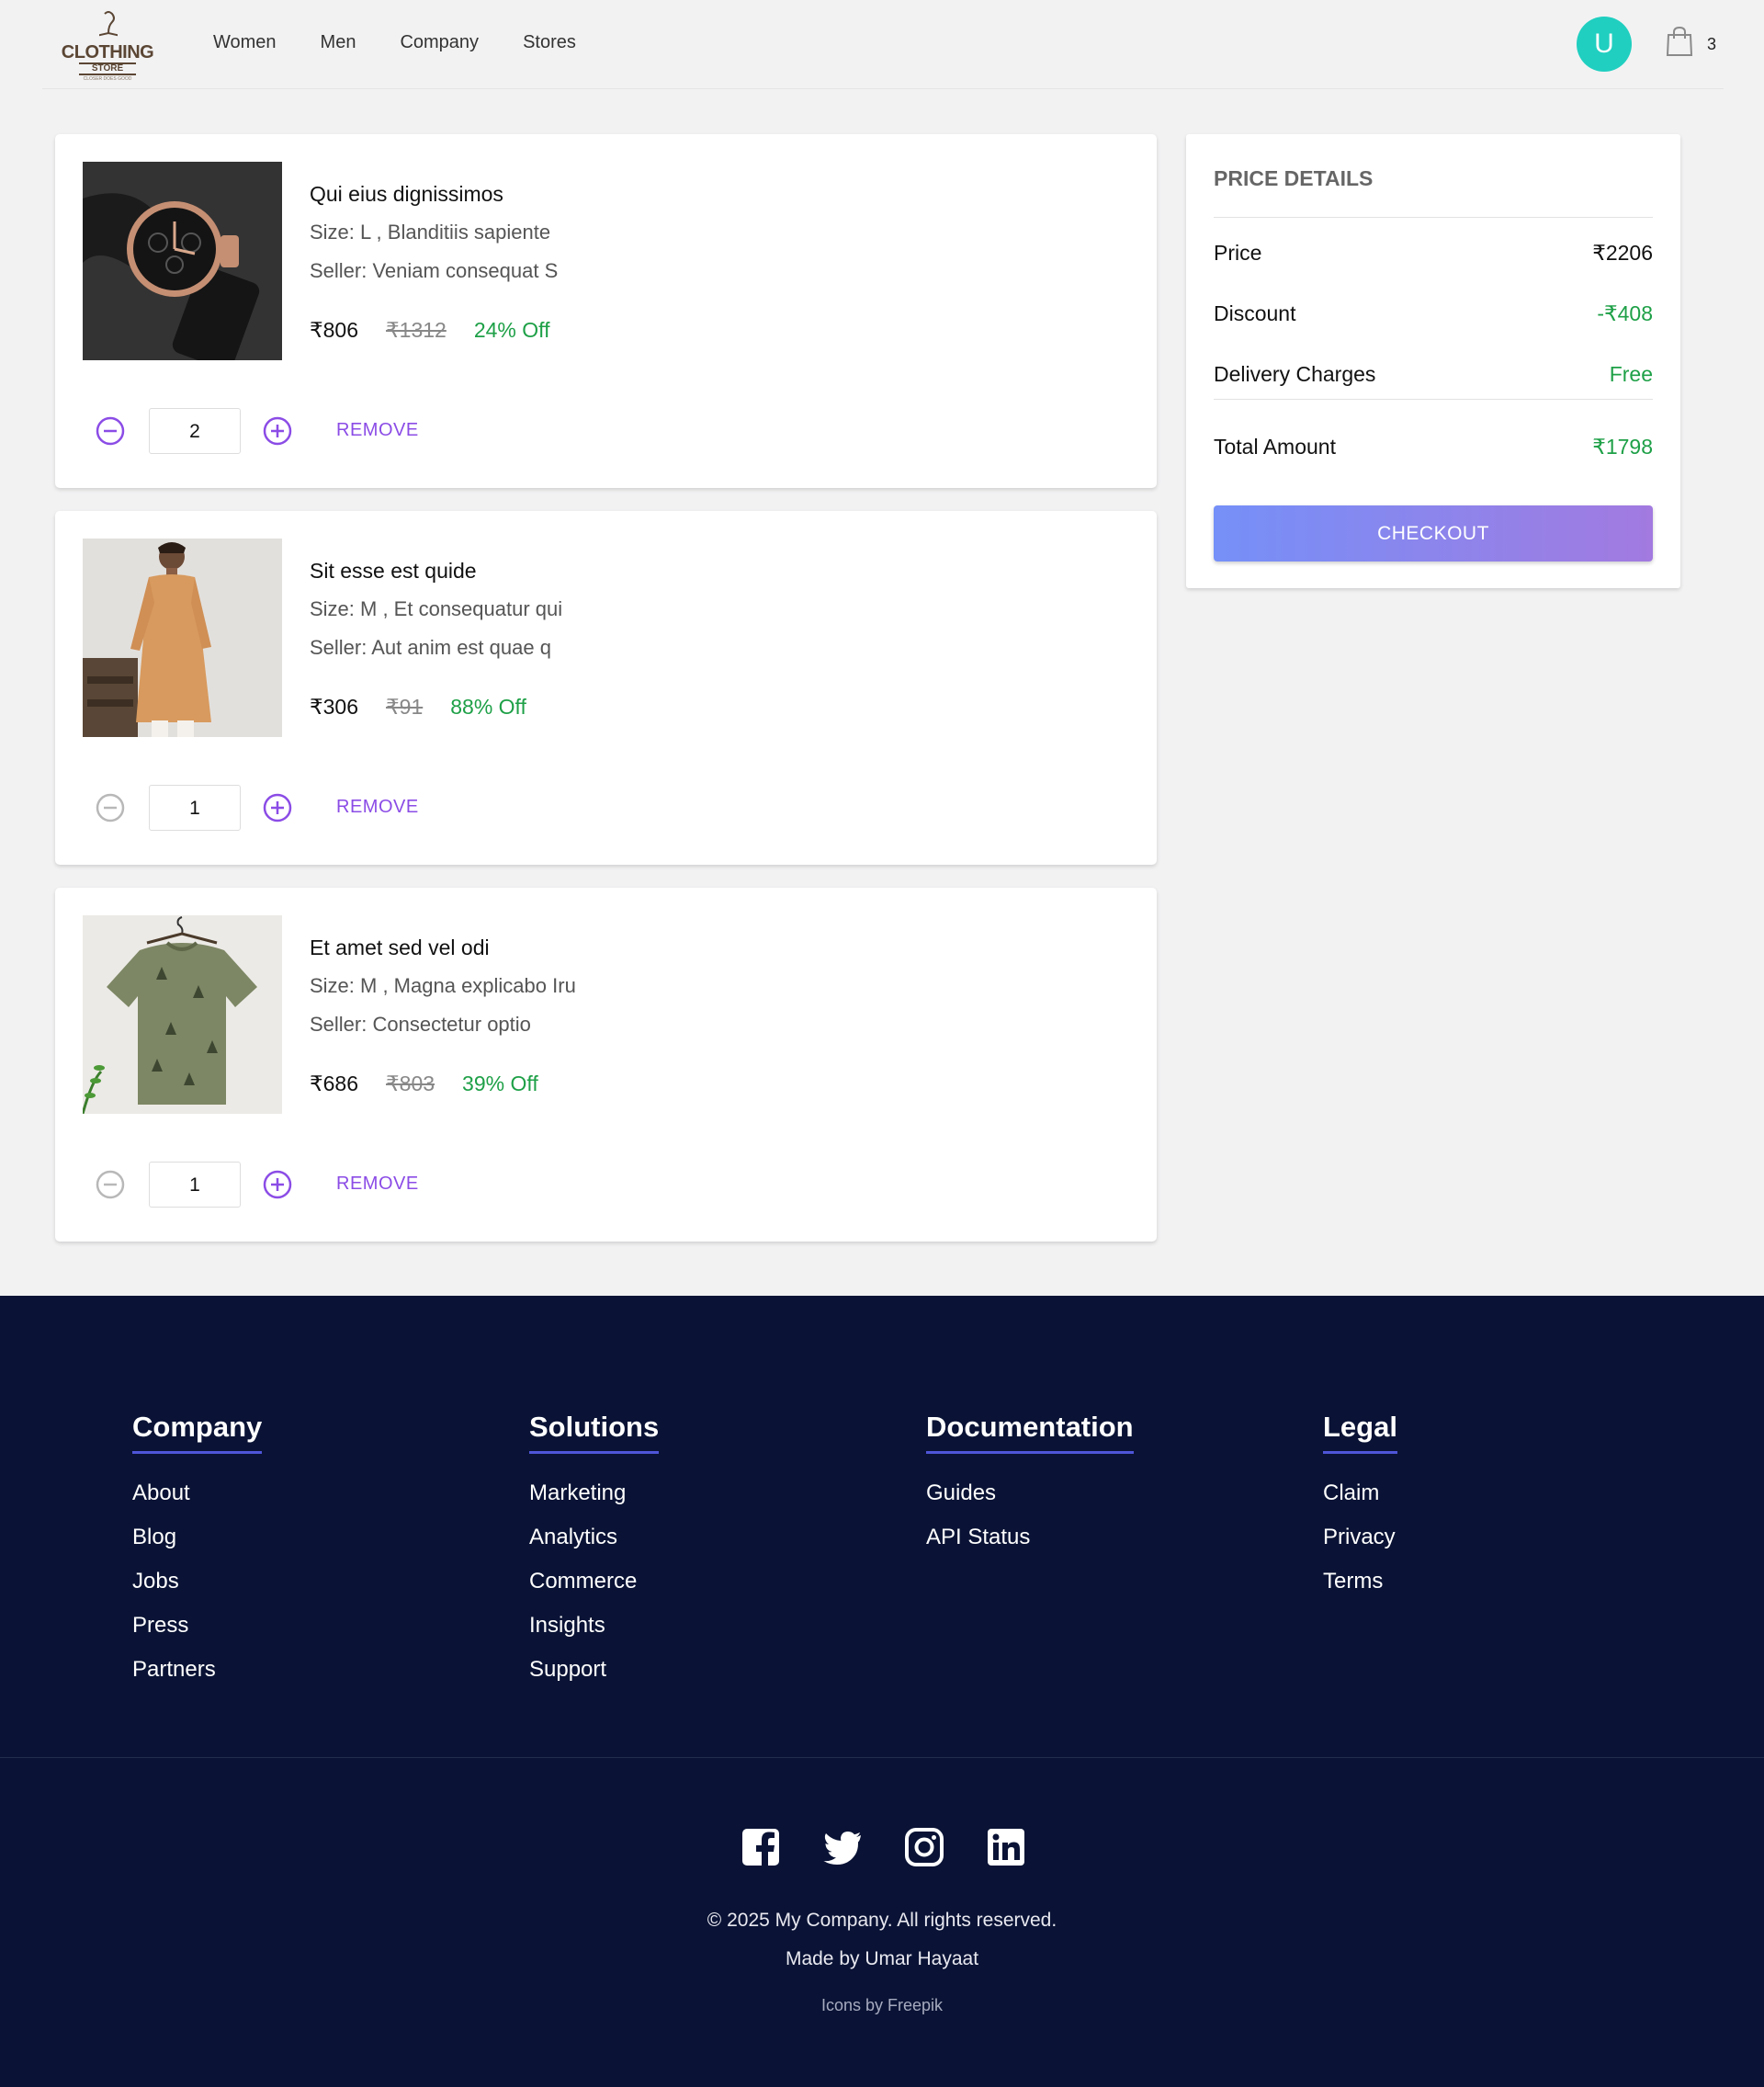 This screenshot has width=1764, height=2087. What do you see at coordinates (197, 1670) in the screenshot?
I see `footer-link: Partners` at bounding box center [197, 1670].